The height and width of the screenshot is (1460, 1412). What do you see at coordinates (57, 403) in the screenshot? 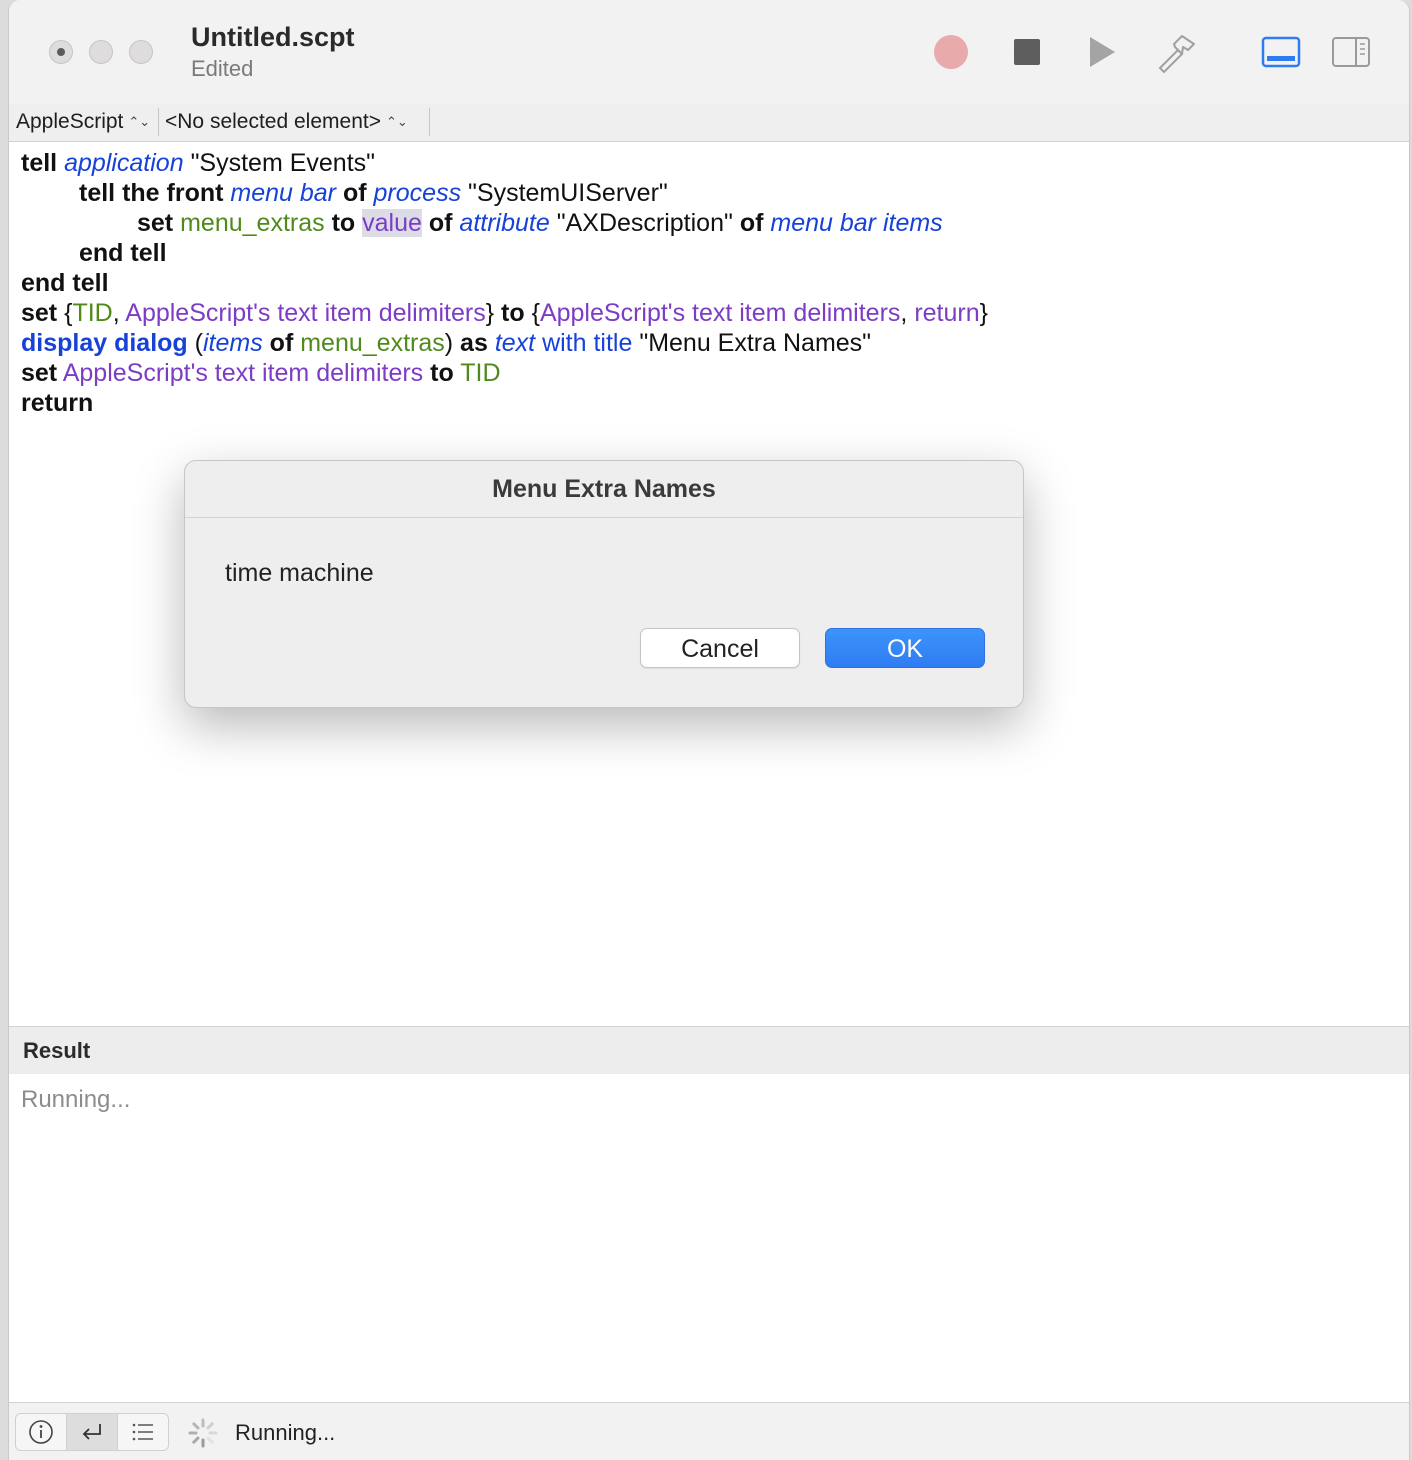
I see `code-line: return` at bounding box center [57, 403].